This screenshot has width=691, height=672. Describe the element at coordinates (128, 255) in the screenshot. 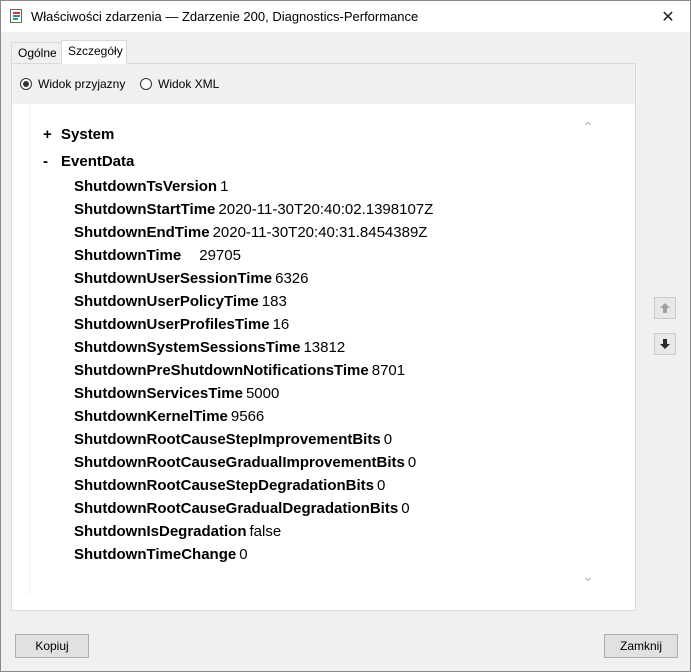

I see `field-name: ShutdownTime` at that location.